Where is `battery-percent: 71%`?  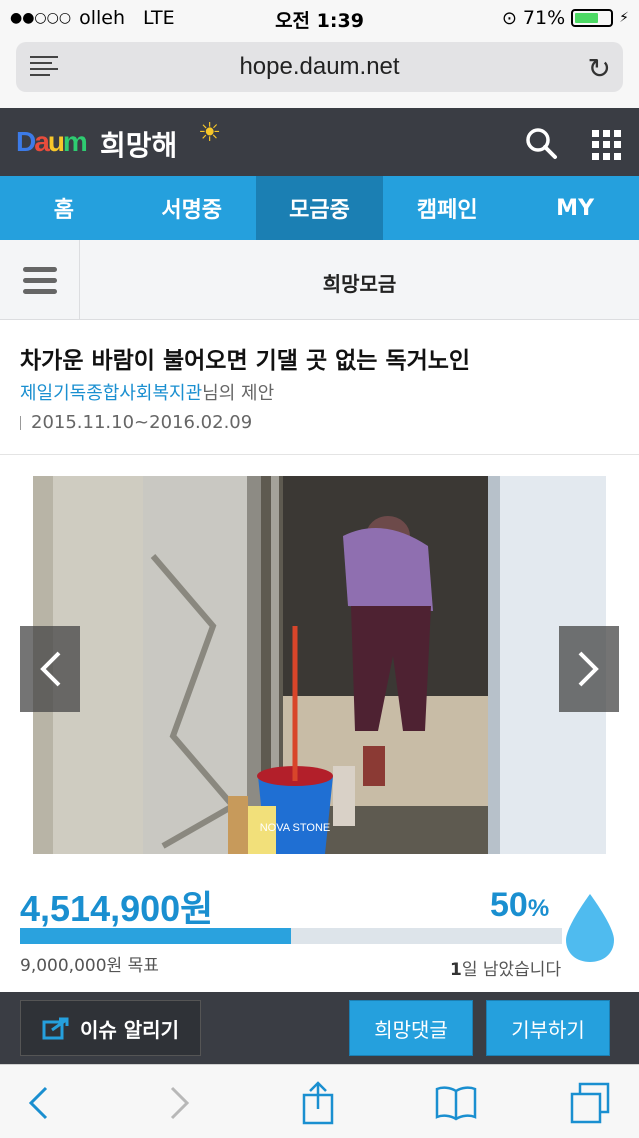 battery-percent: 71% is located at coordinates (544, 18).